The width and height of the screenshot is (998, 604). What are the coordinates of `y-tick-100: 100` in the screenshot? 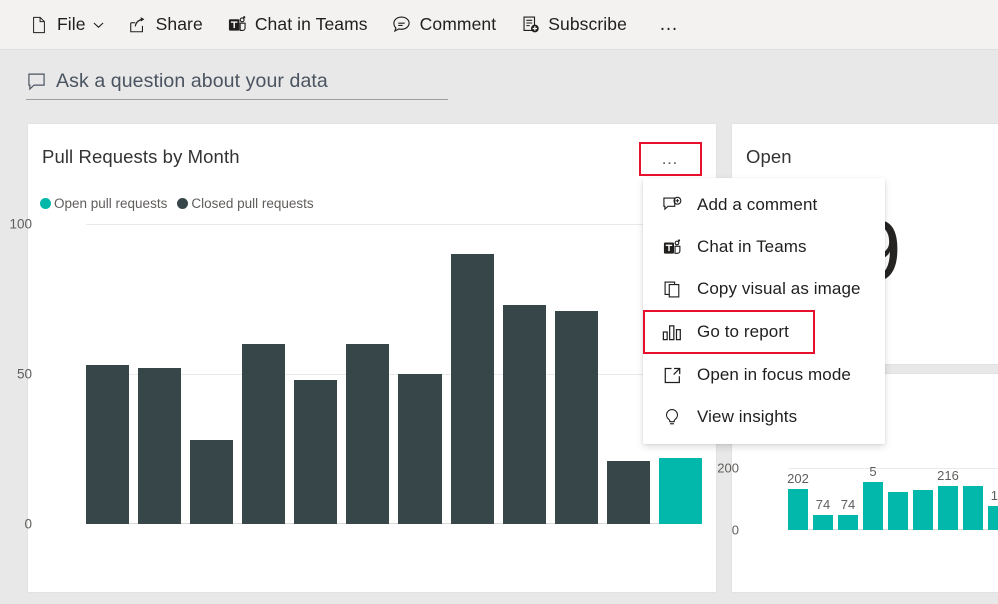 It's located at (20, 224).